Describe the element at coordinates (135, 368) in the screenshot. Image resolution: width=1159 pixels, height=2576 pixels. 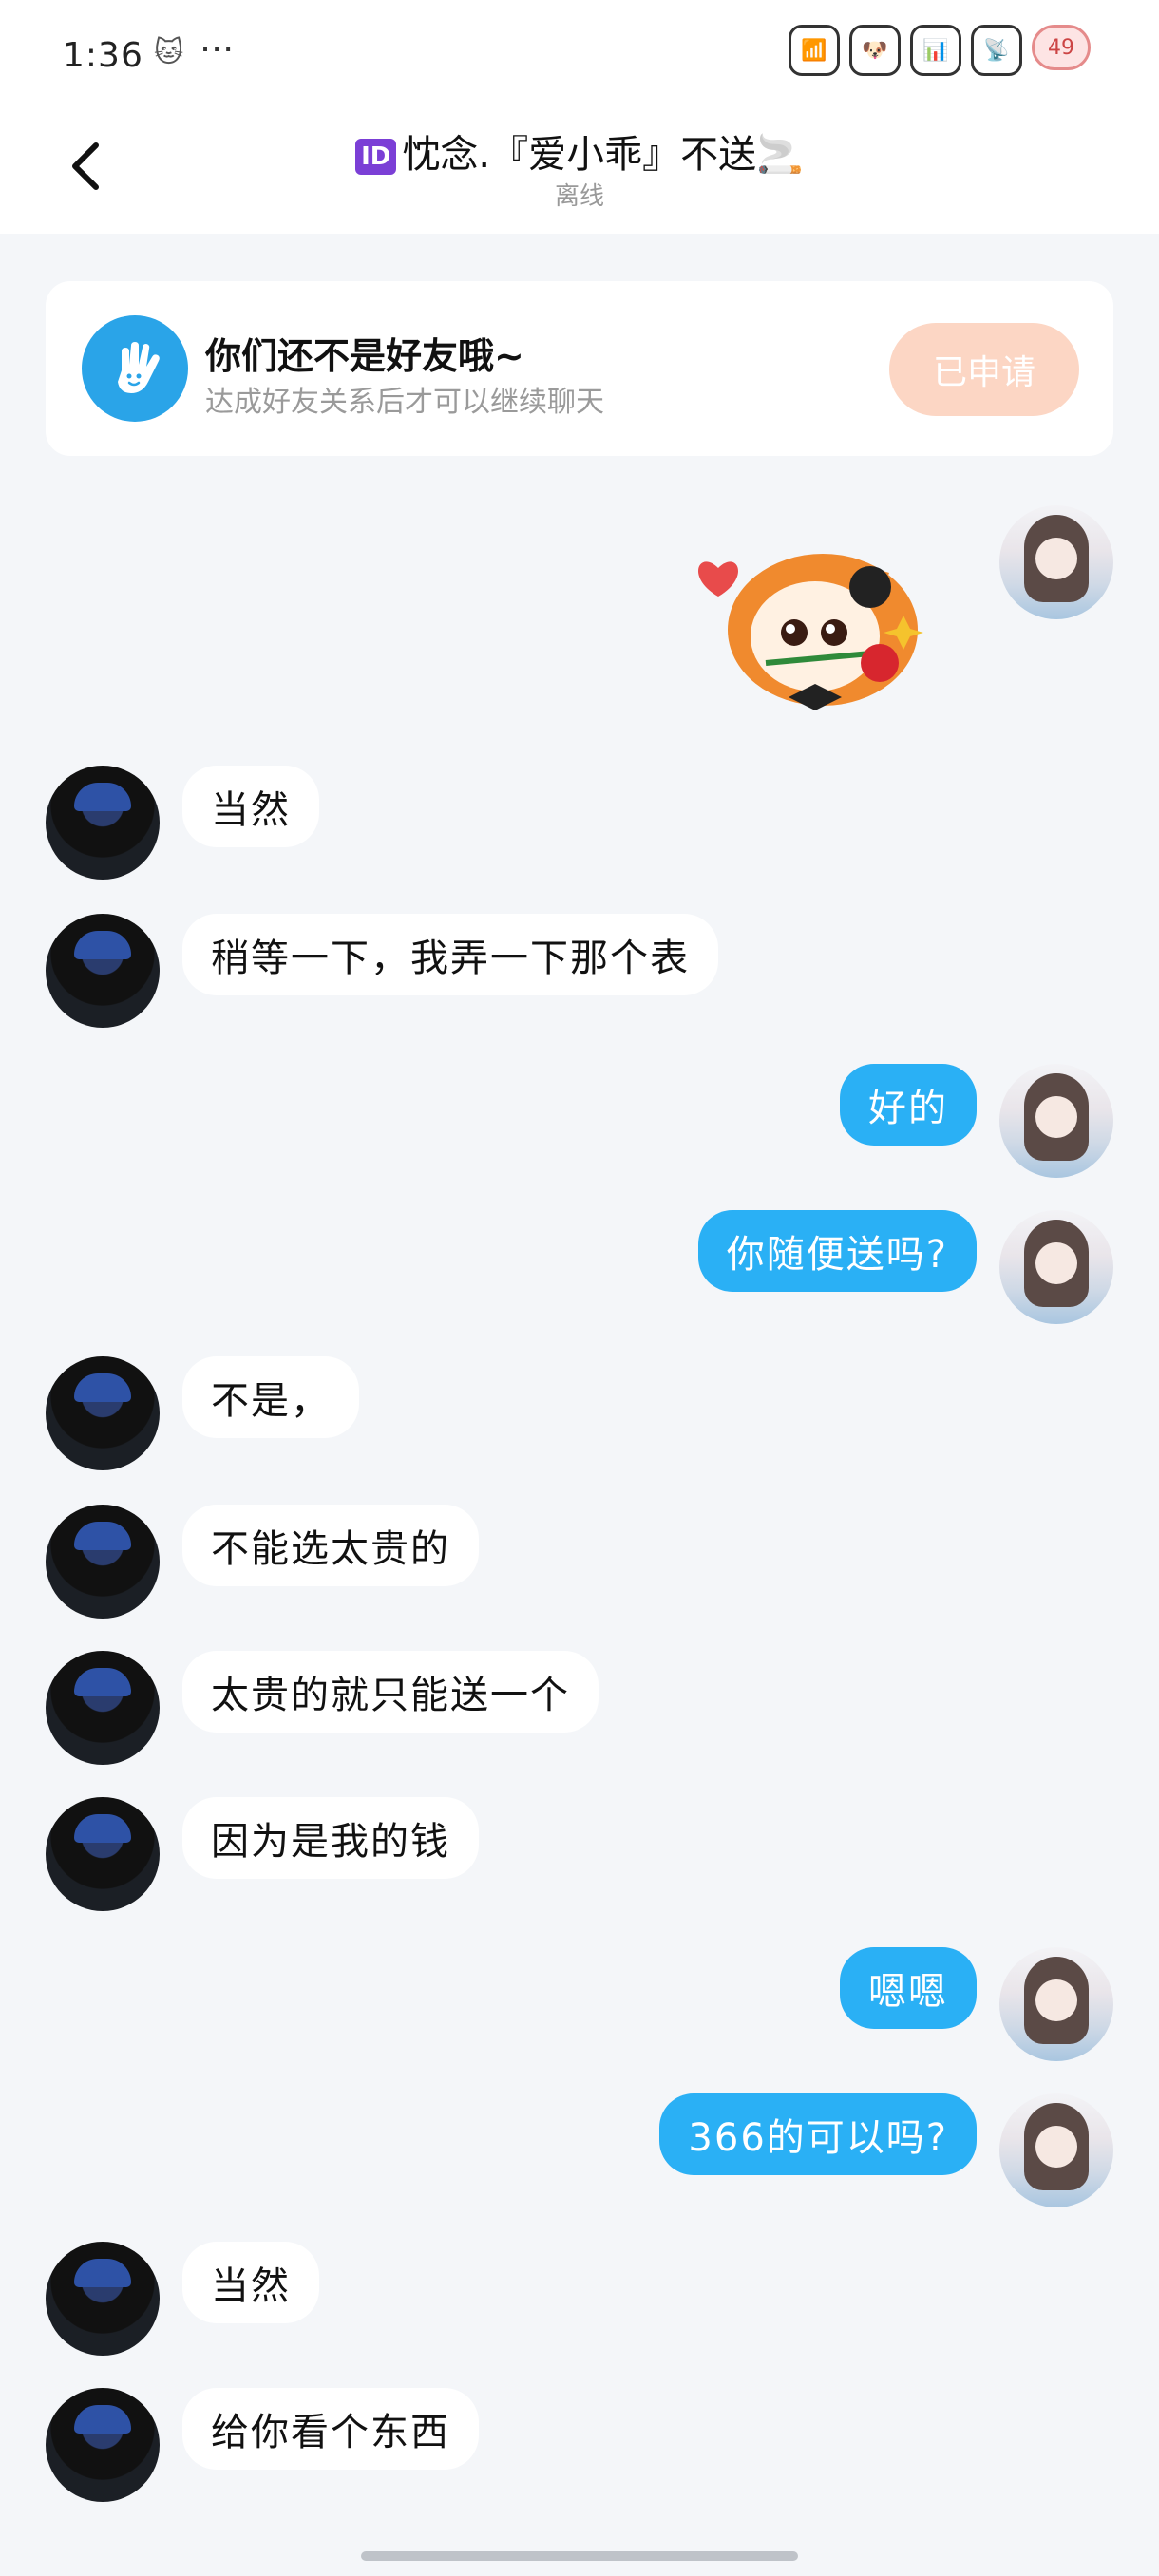
I see `hand-icon` at that location.